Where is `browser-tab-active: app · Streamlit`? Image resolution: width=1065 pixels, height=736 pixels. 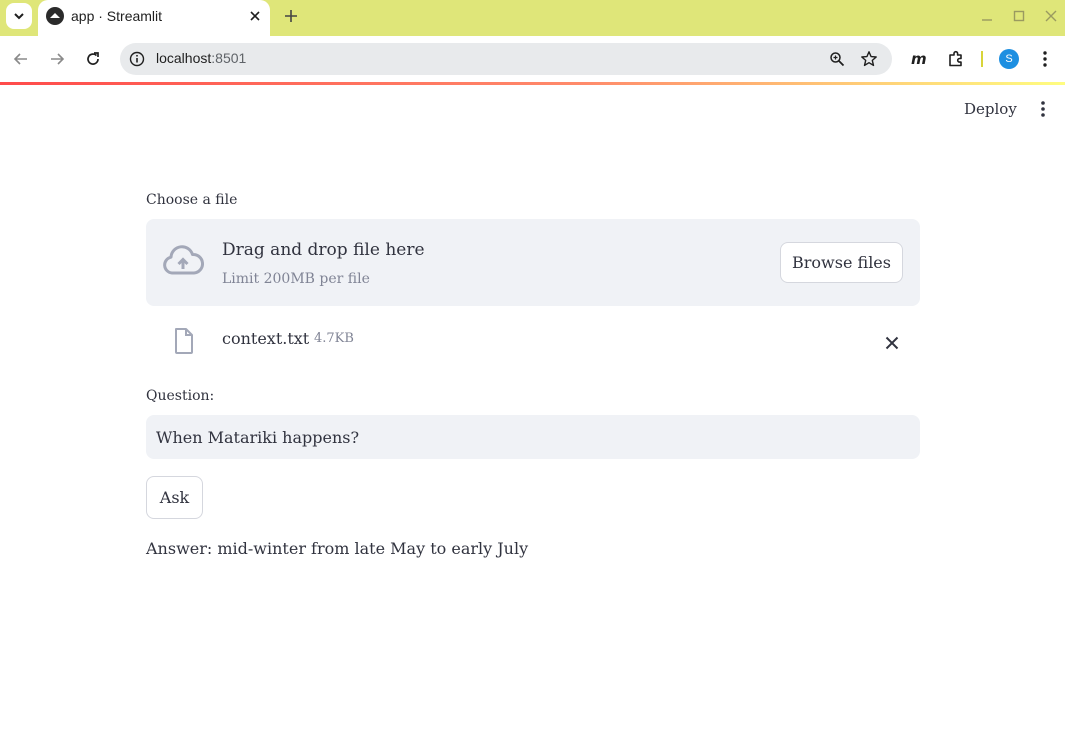 browser-tab-active: app · Streamlit is located at coordinates (154, 18).